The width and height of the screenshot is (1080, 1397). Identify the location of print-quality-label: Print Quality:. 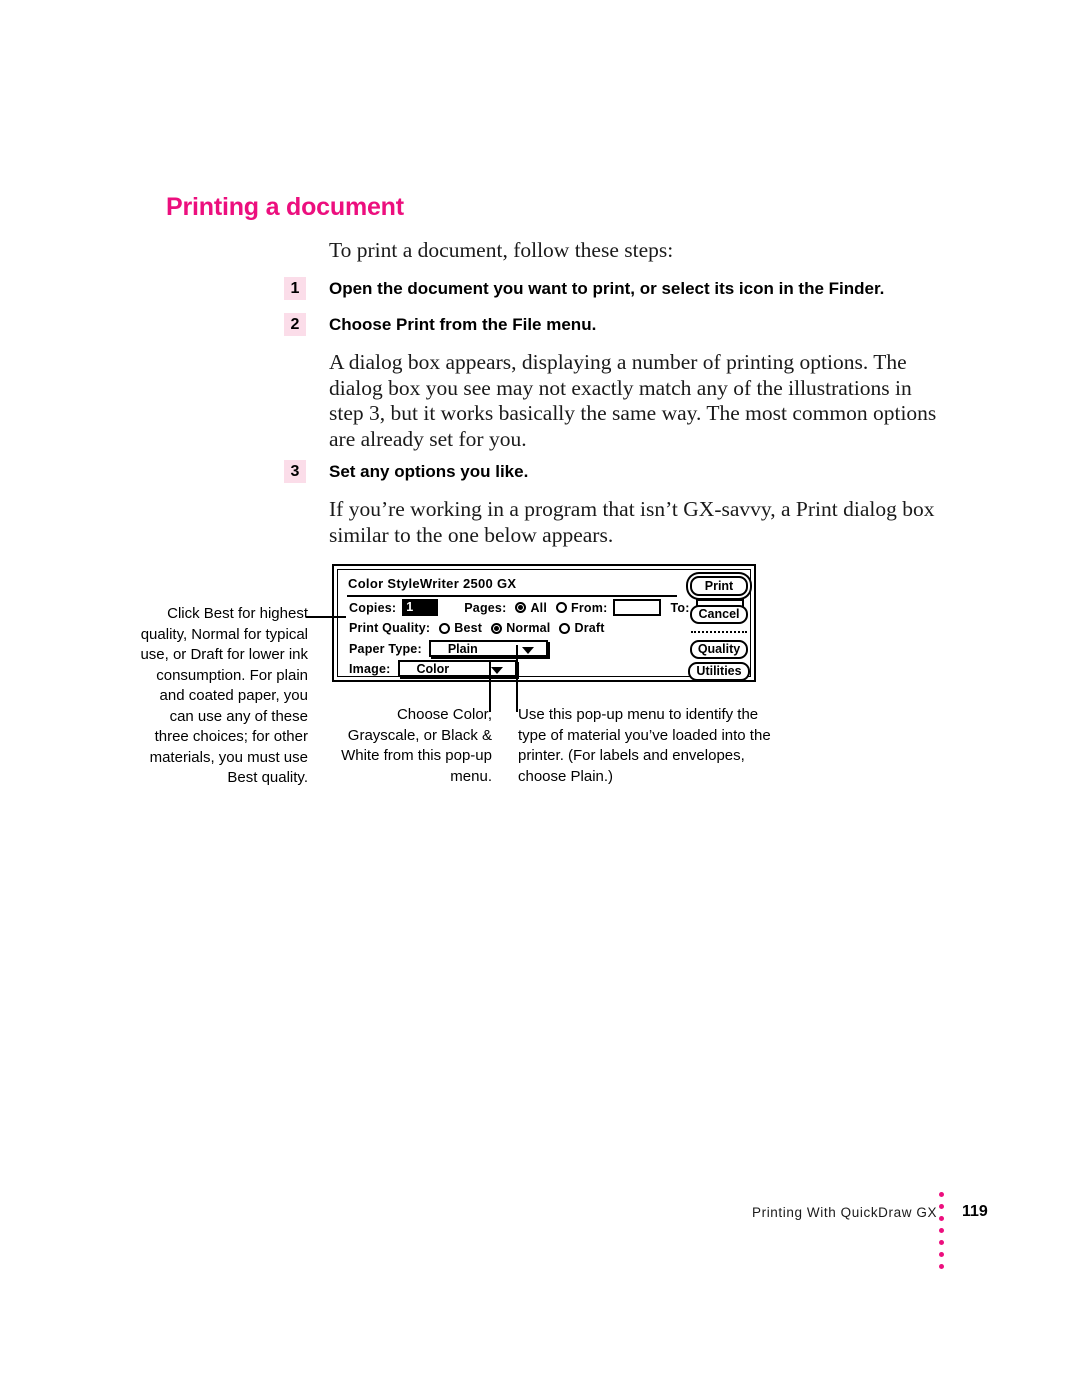
(390, 628).